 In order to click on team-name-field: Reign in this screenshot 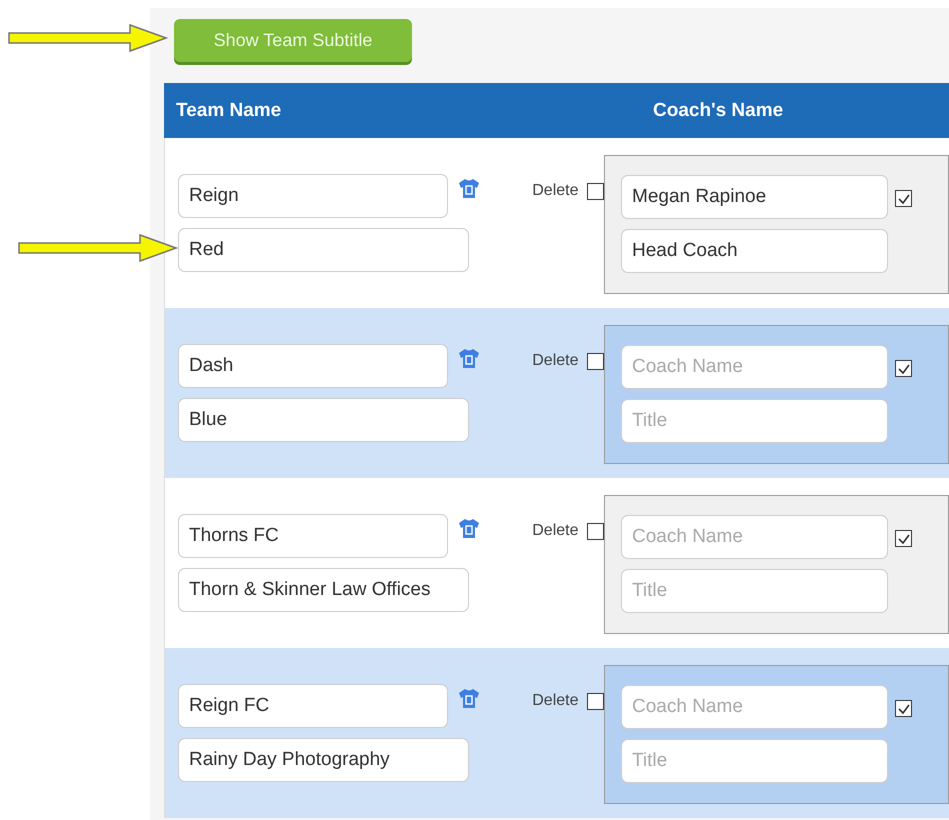, I will do `click(313, 196)`.